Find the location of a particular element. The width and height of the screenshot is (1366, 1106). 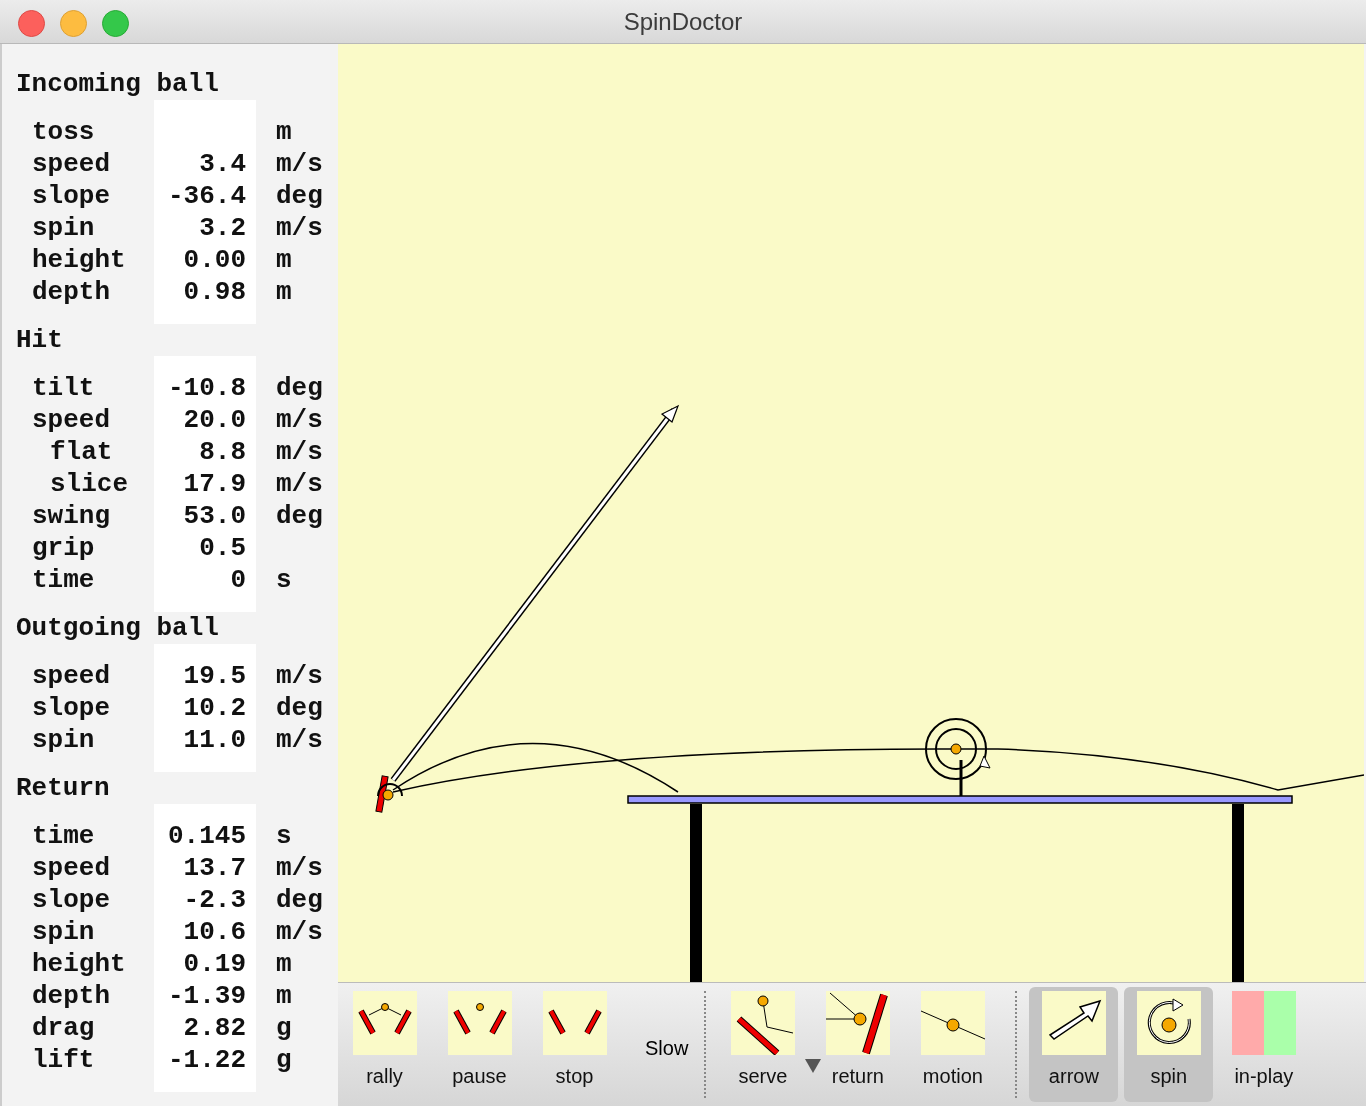

toolbar-button: spin is located at coordinates (1169, 1044).